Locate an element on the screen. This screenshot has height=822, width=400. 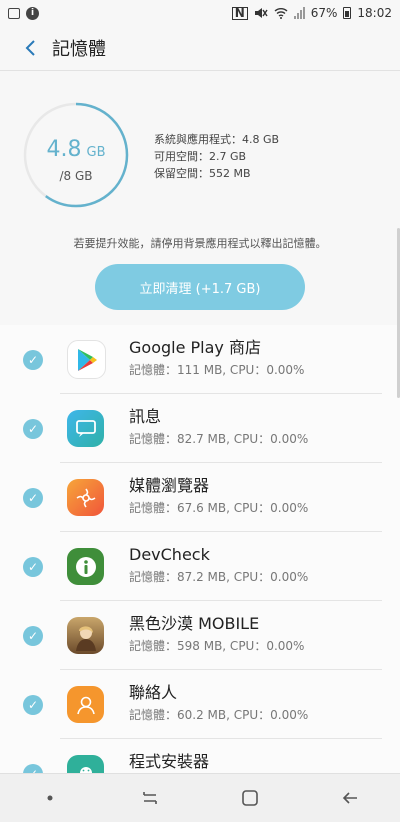
home-button is located at coordinates (250, 798).